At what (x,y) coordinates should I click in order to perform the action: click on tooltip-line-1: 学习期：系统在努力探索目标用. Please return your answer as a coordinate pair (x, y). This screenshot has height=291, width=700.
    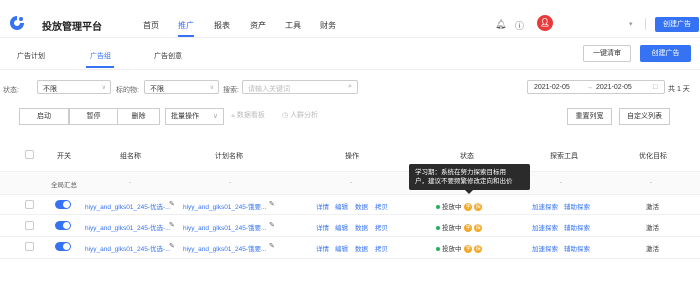
    Looking at the image, I should click on (460, 172).